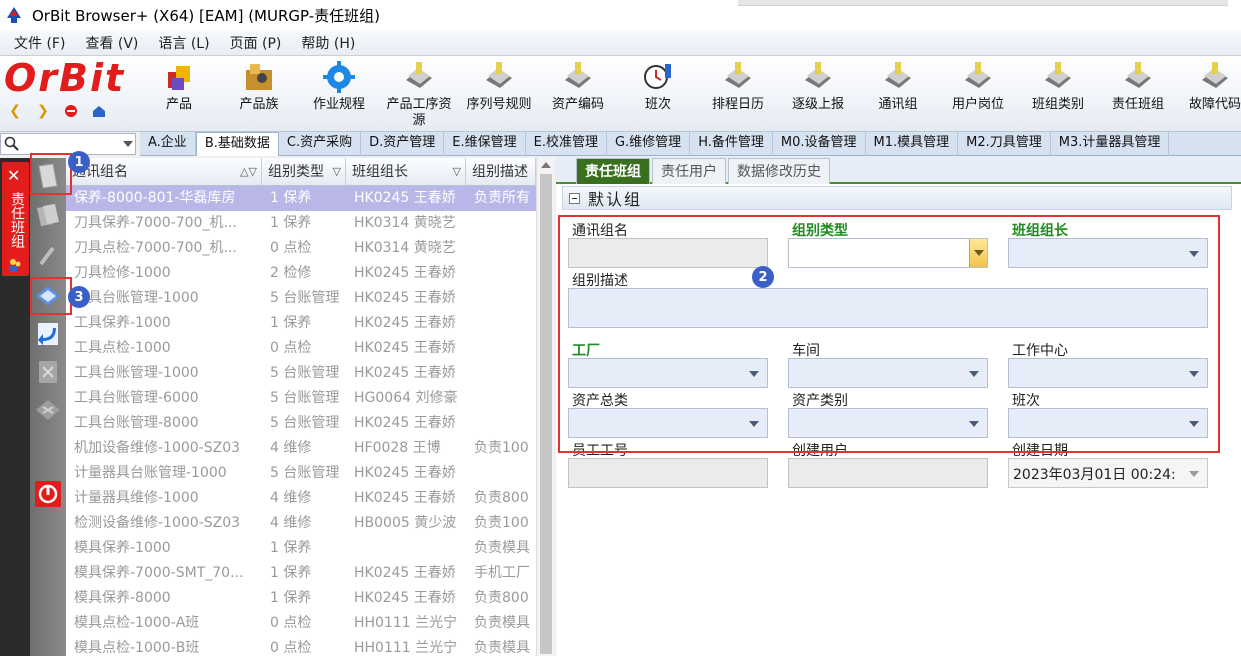 The image size is (1241, 656). I want to click on tab-spare-parts: H.备件管理, so click(731, 144).